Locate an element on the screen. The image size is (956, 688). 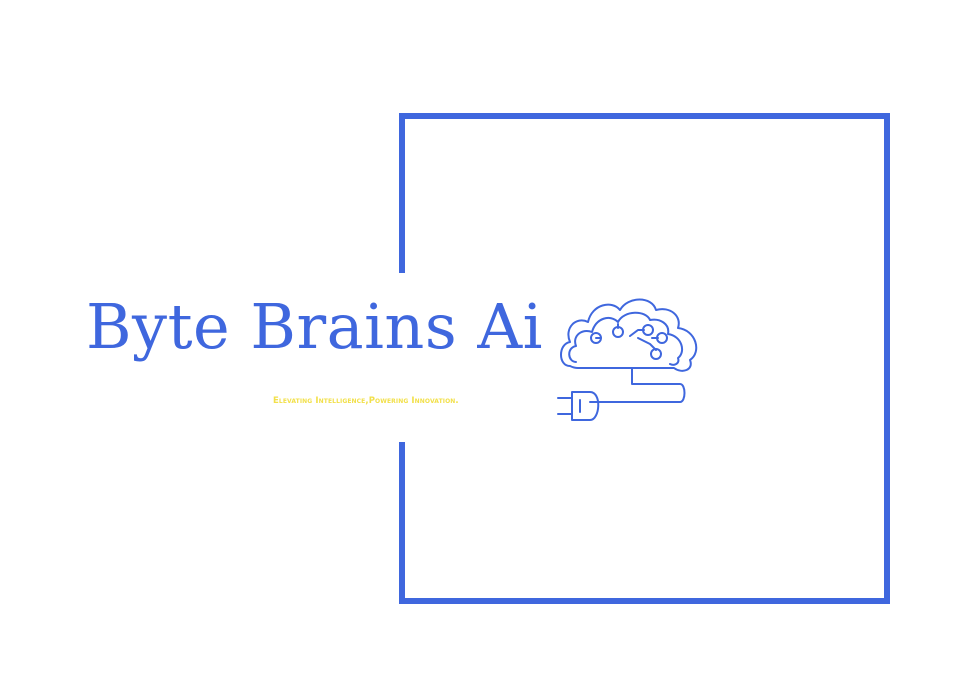
brand-name: Byte Brains Ai is located at coordinates (314, 326).